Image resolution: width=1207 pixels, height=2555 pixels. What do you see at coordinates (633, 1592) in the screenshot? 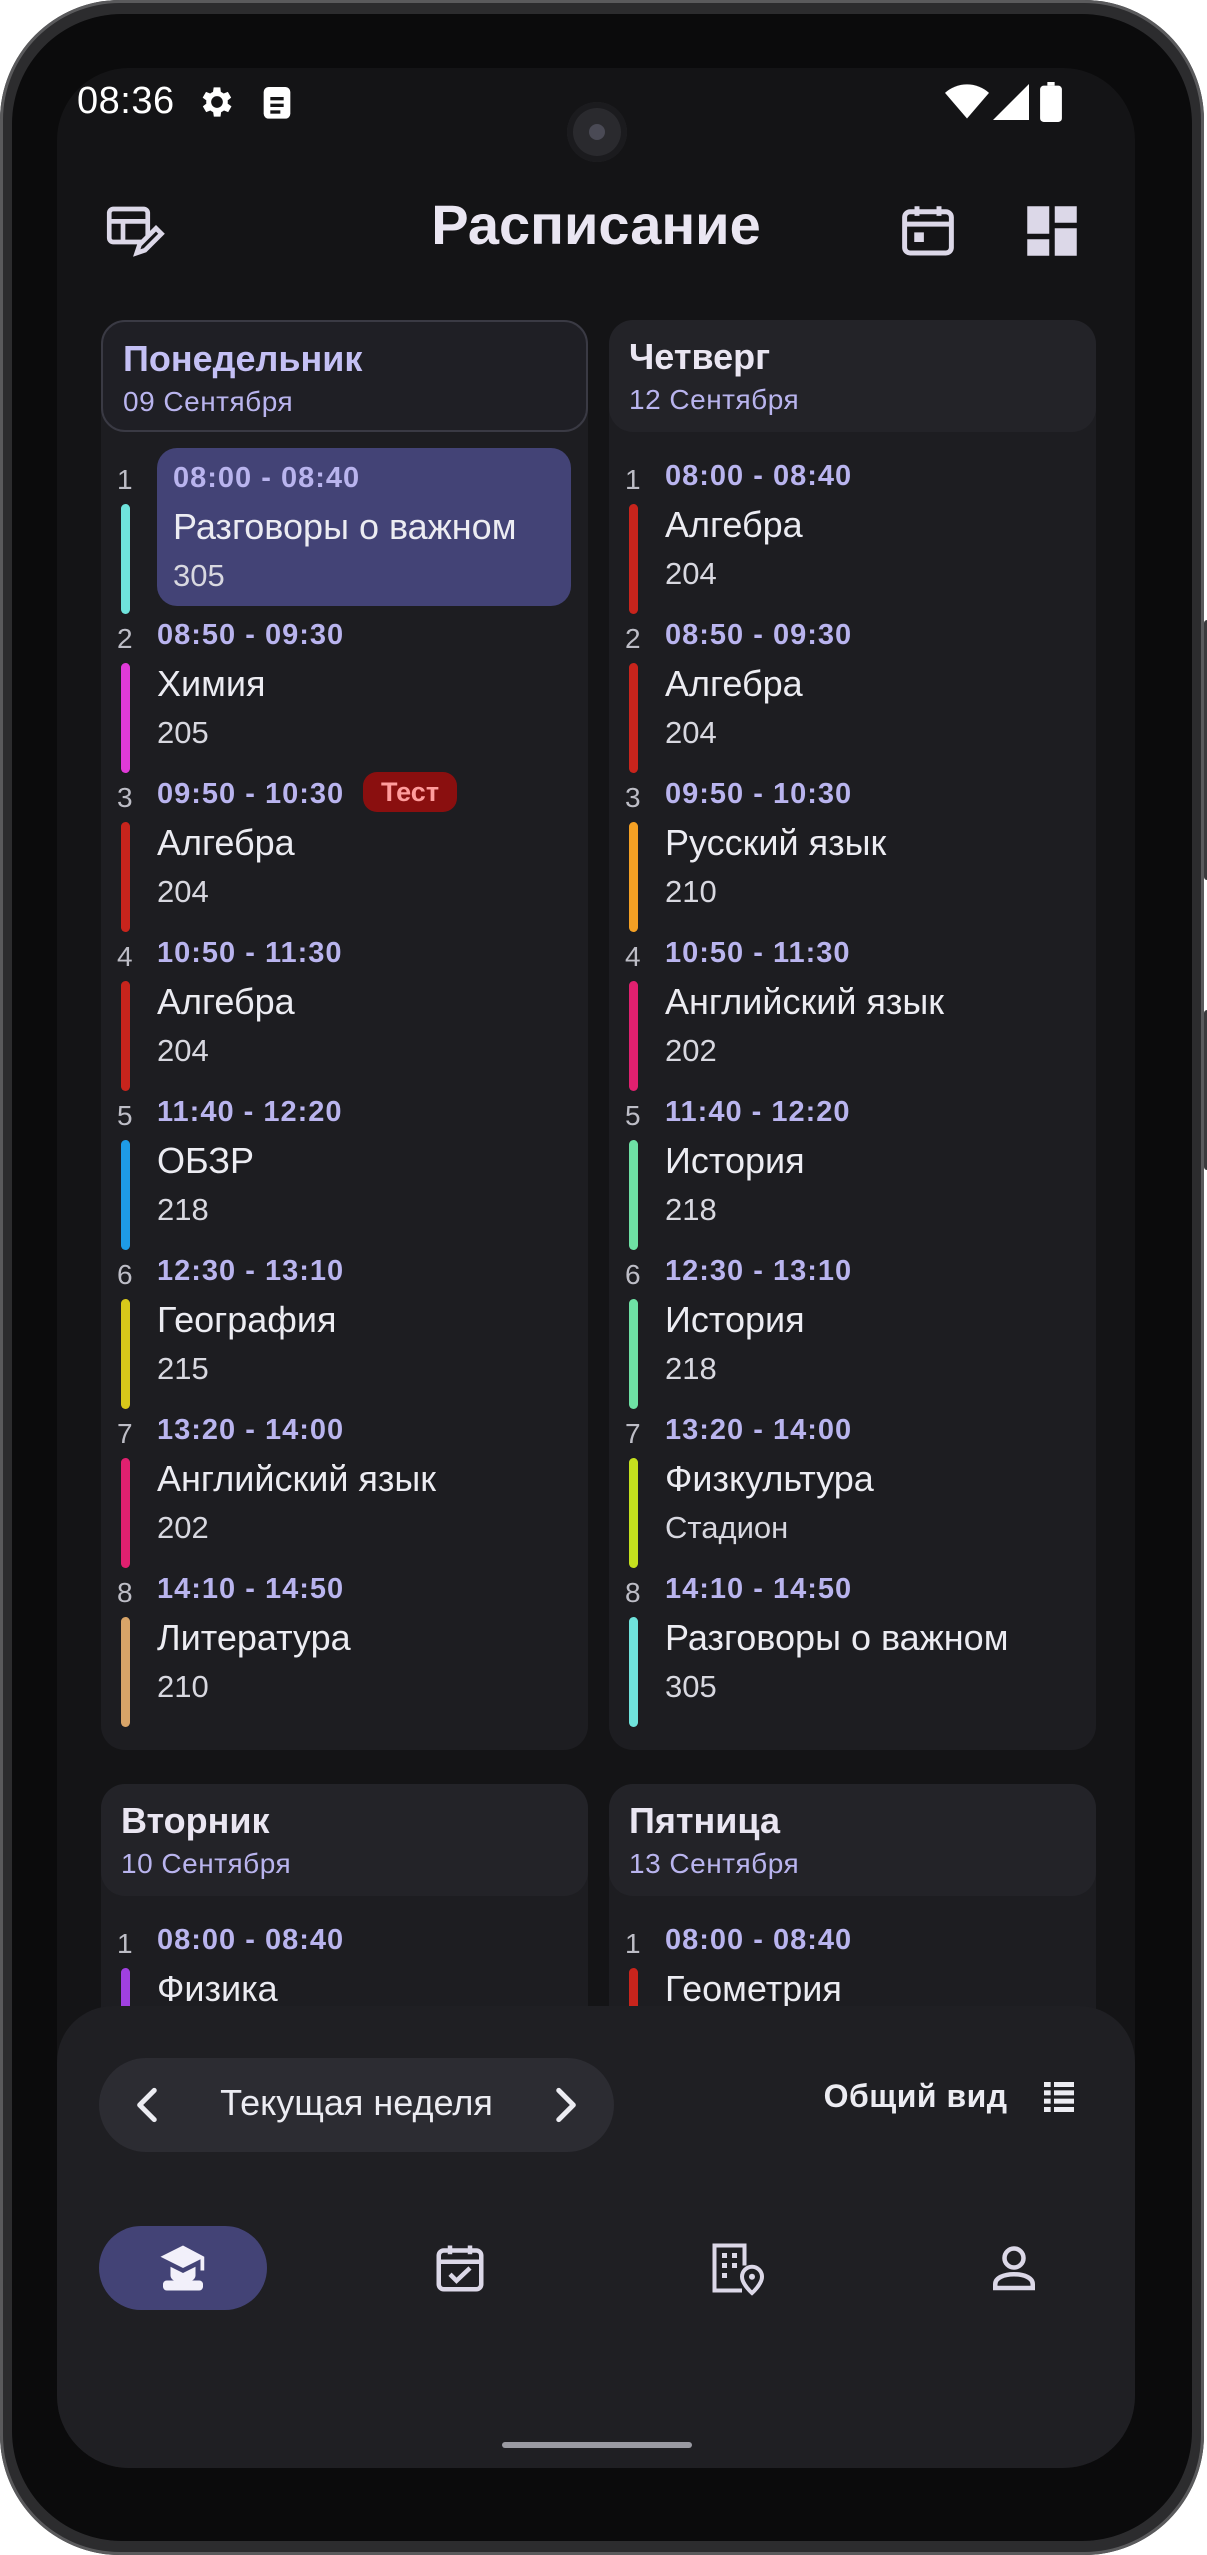
I see `lesson-number: 8` at bounding box center [633, 1592].